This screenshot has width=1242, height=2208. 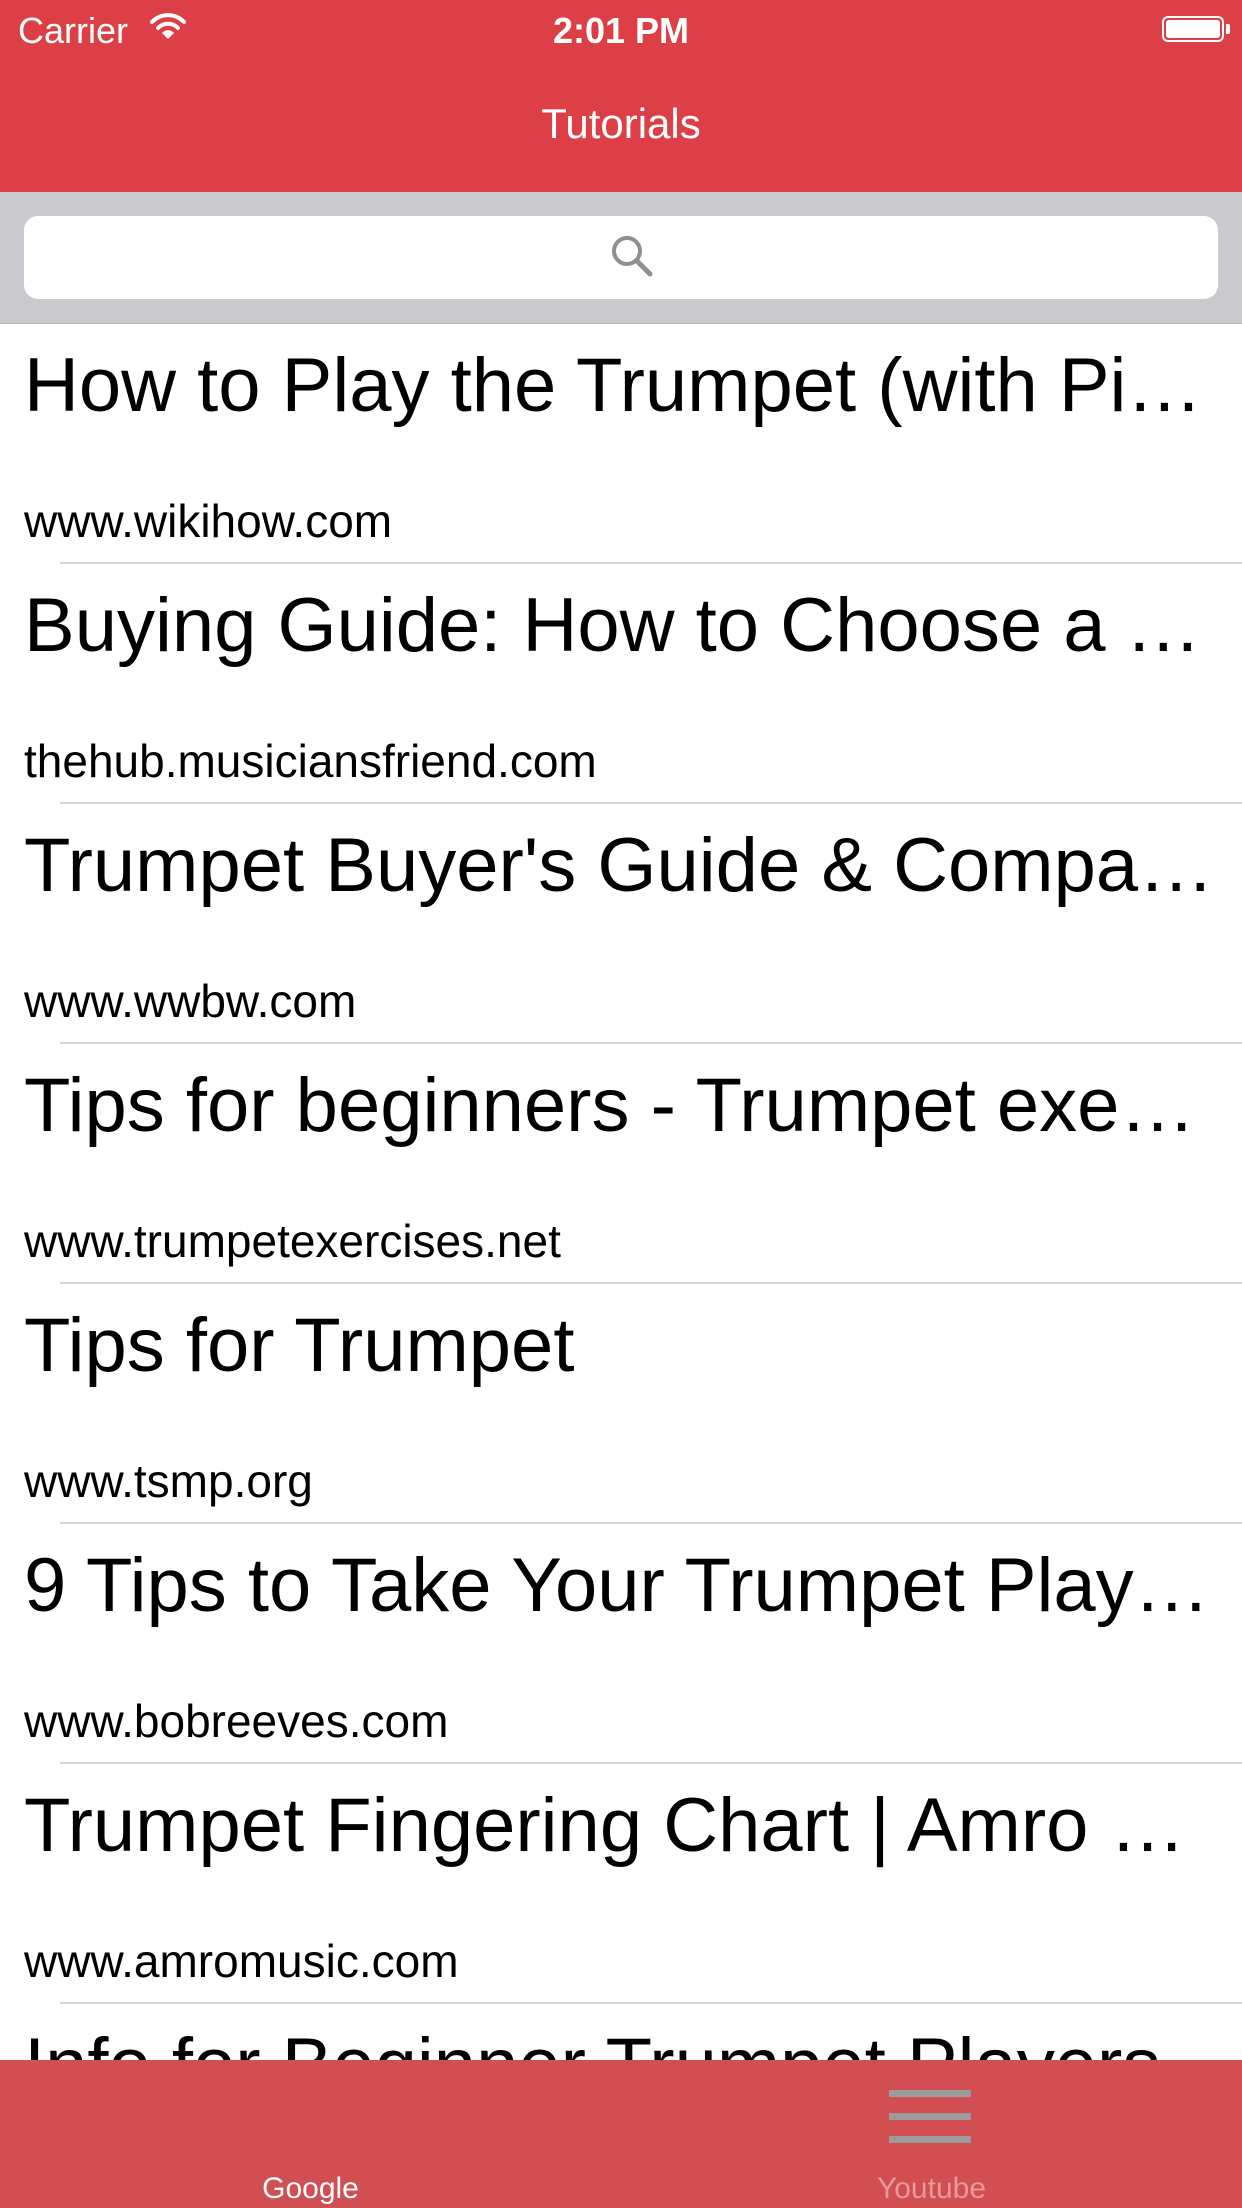 I want to click on result-title: Buying Guide: How to Choose a Trumpet, so click(x=622, y=625).